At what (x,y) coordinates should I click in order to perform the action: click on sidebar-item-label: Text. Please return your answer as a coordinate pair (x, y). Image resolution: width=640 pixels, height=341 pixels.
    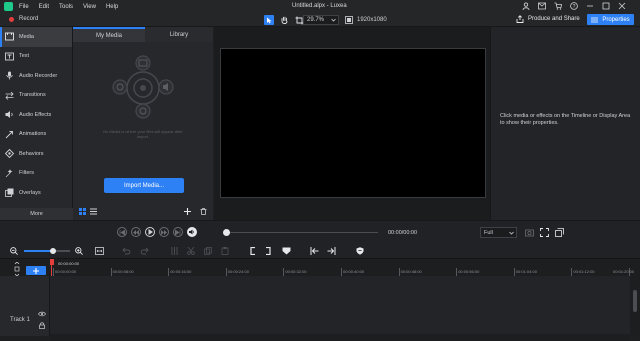
    Looking at the image, I should click on (24, 56).